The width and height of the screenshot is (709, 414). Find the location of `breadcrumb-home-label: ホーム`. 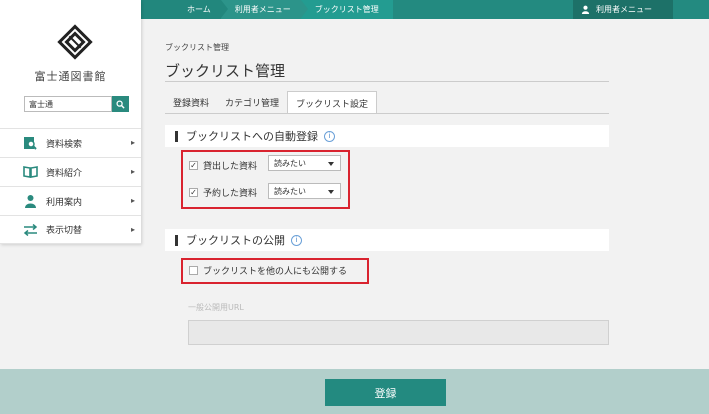

breadcrumb-home-label: ホーム is located at coordinates (199, 9).